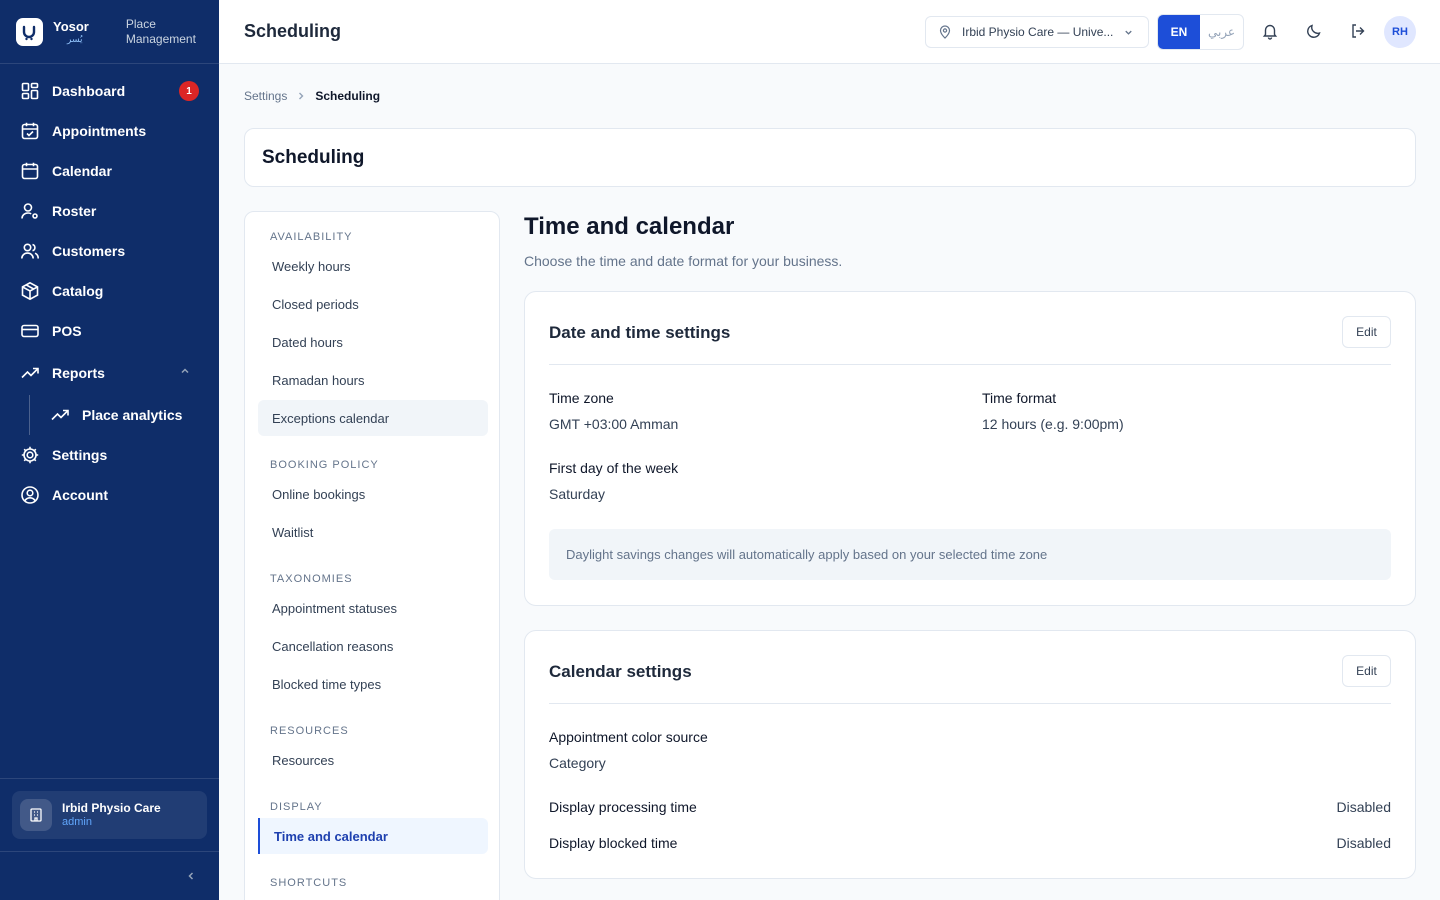  I want to click on nav-label: Appointments, so click(99, 131).